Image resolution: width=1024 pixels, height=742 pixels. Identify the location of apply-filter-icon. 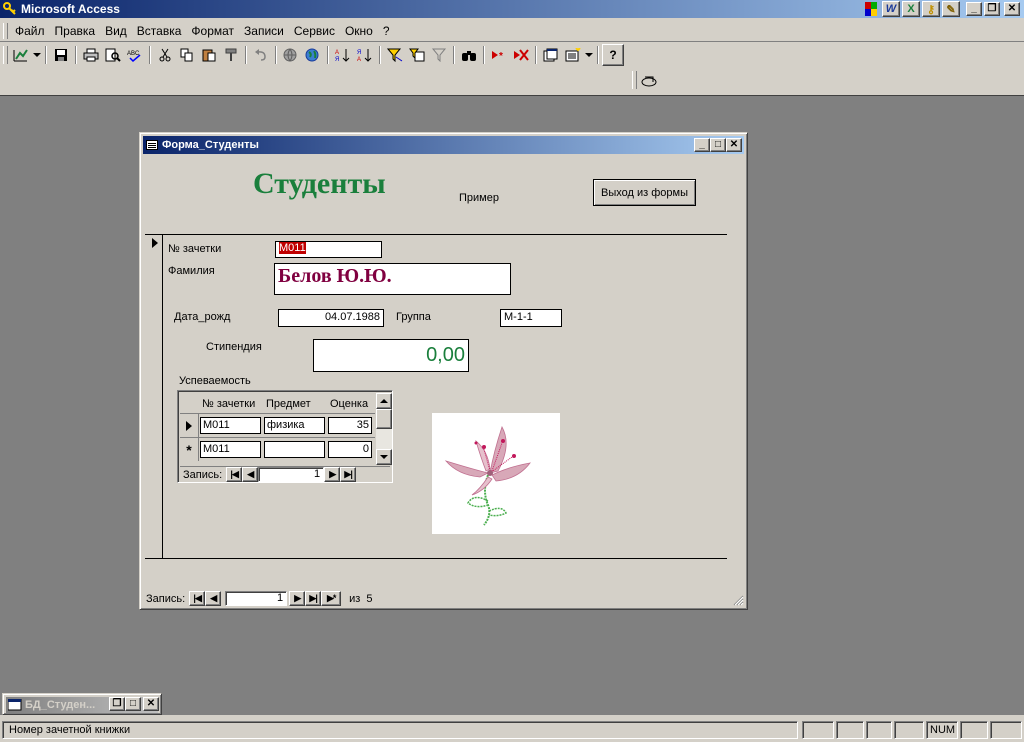
(439, 55).